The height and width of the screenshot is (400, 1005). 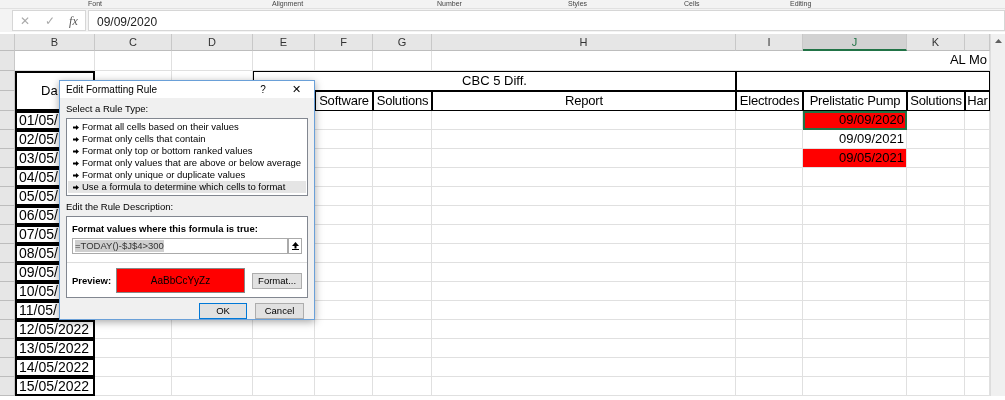 I want to click on column-header: C, so click(x=133, y=42).